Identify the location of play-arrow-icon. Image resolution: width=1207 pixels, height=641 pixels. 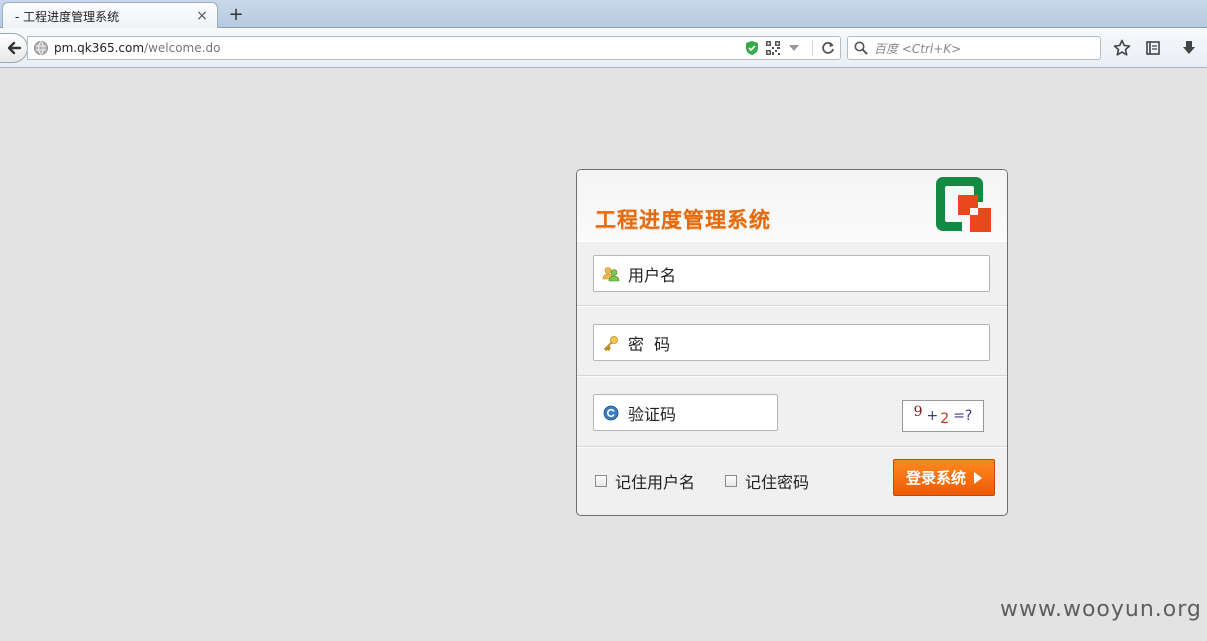
(978, 477).